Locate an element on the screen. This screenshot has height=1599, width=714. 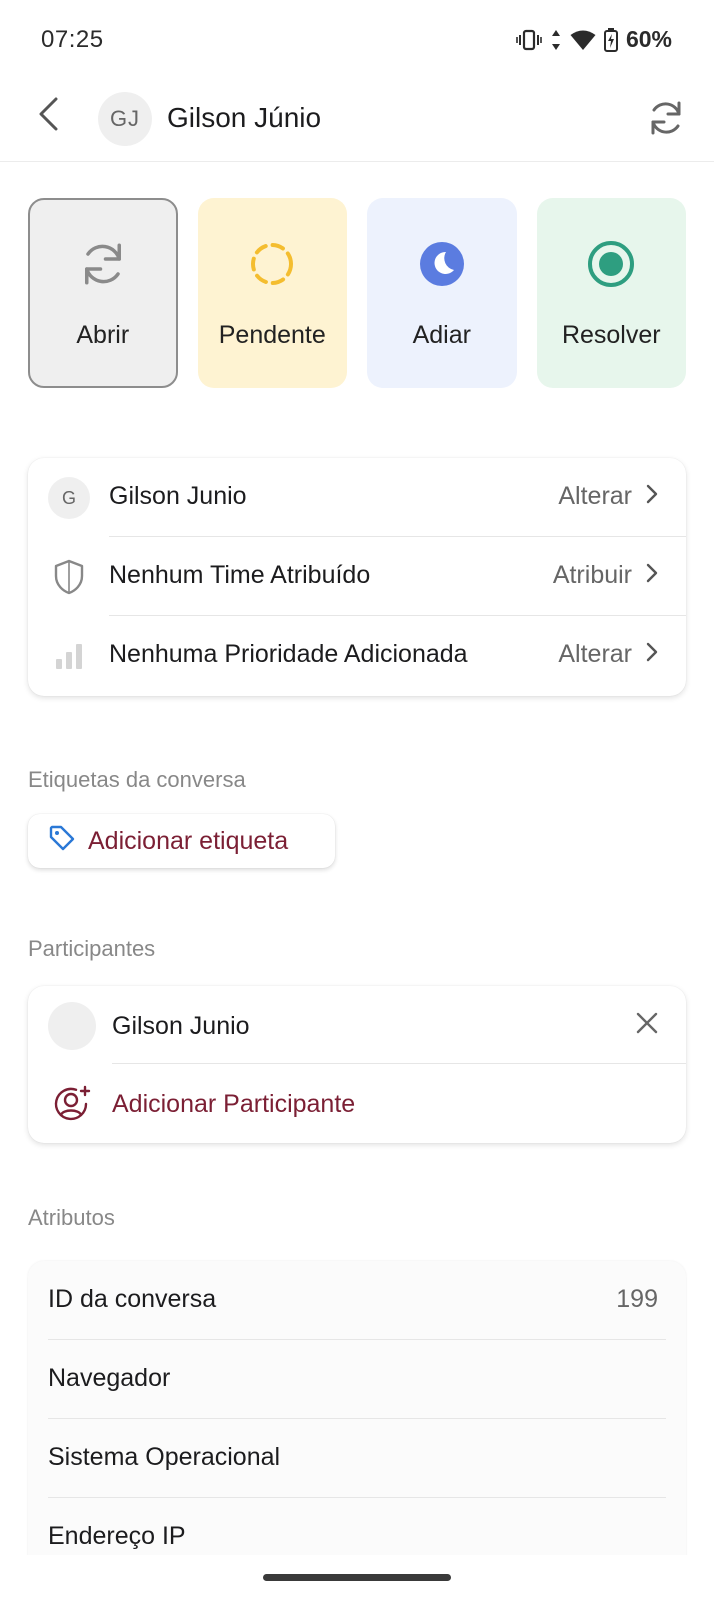
status-icons: 60% is located at coordinates (594, 39).